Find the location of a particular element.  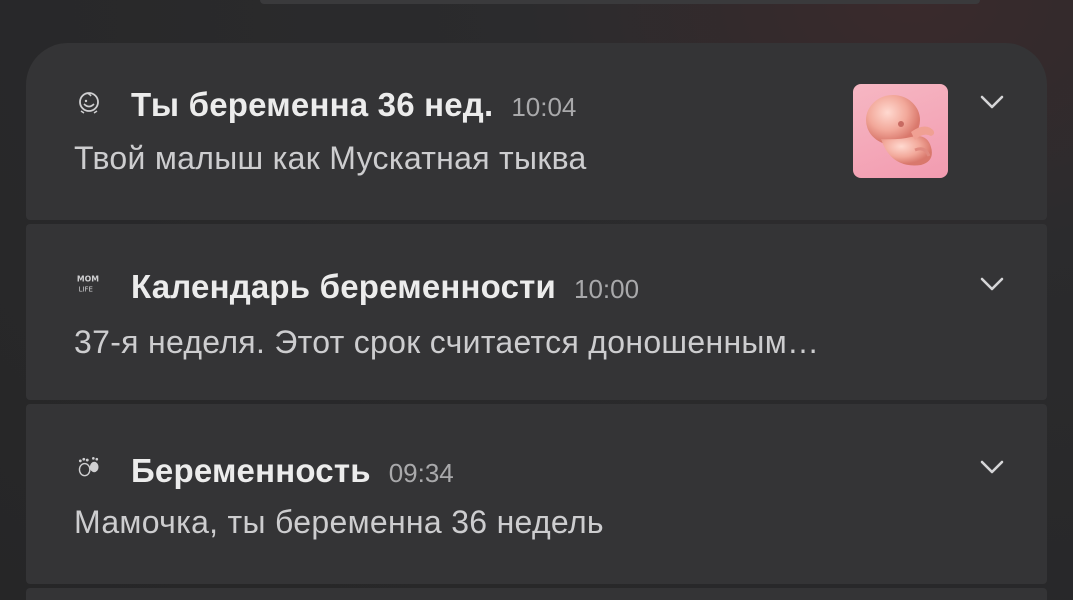

notification-header: Беременность 09:34 is located at coordinates (292, 471).